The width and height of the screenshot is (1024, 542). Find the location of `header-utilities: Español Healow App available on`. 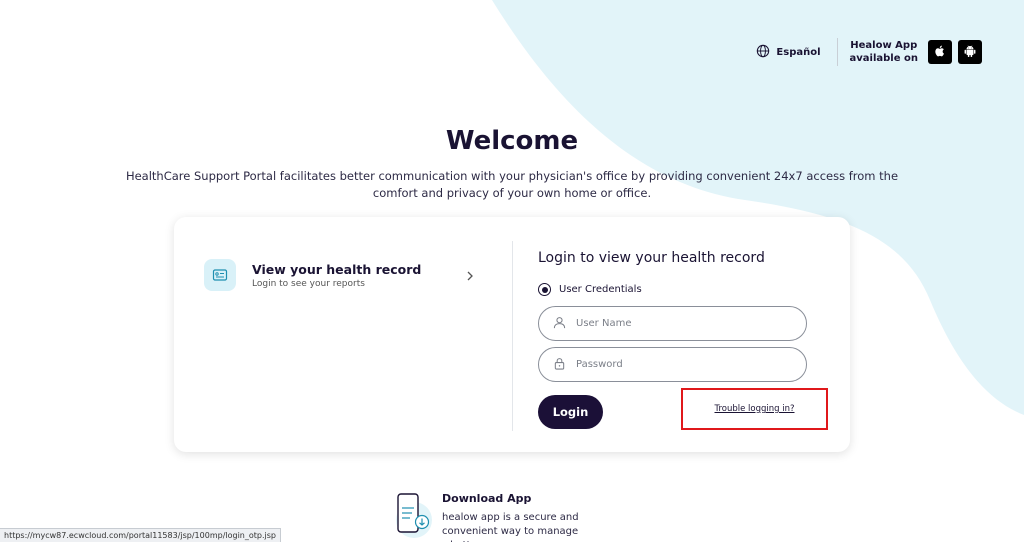

header-utilities: Español Healow App available on is located at coordinates (869, 52).